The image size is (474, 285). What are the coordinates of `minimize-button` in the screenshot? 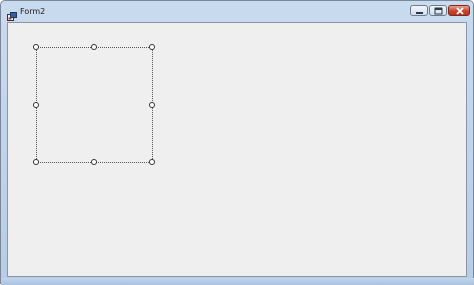 It's located at (419, 10).